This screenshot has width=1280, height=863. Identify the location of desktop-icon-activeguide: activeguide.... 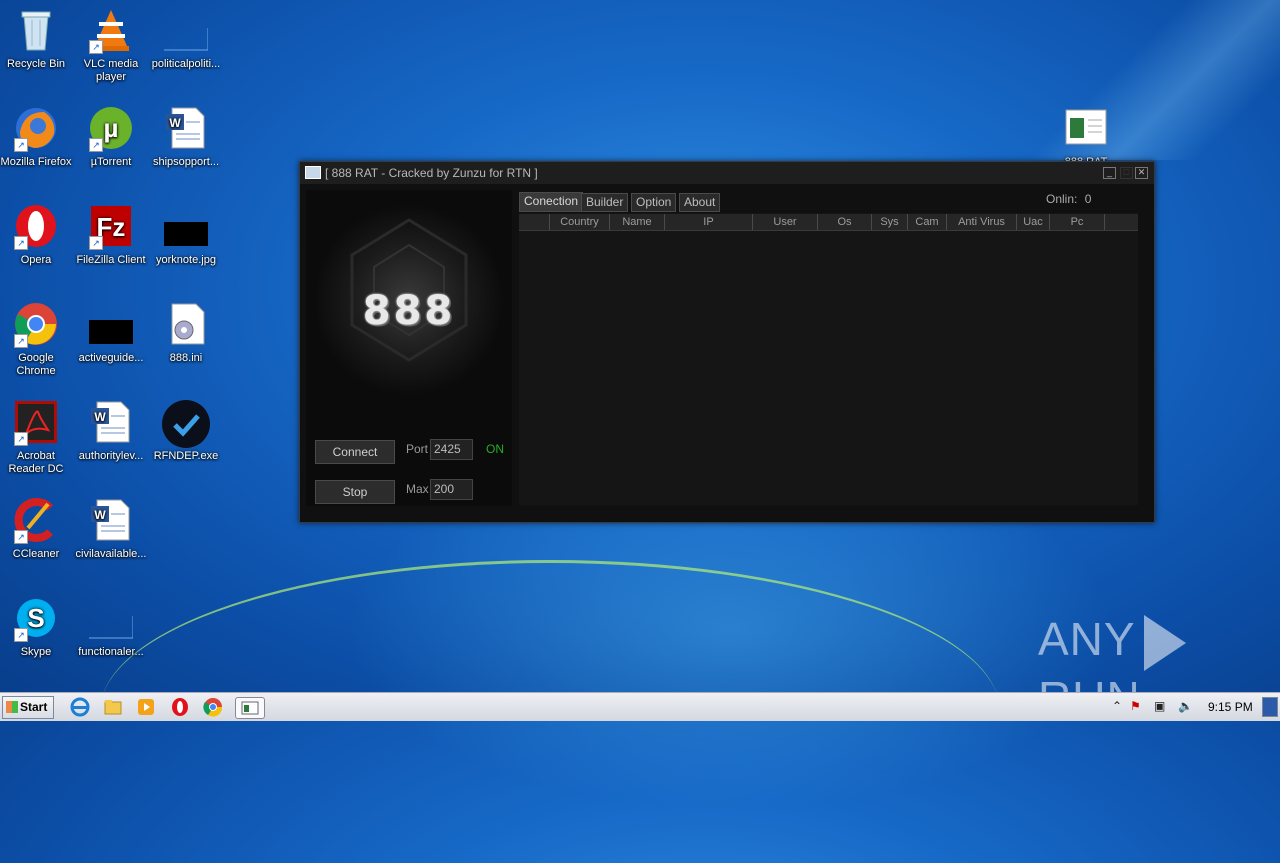
(111, 333).